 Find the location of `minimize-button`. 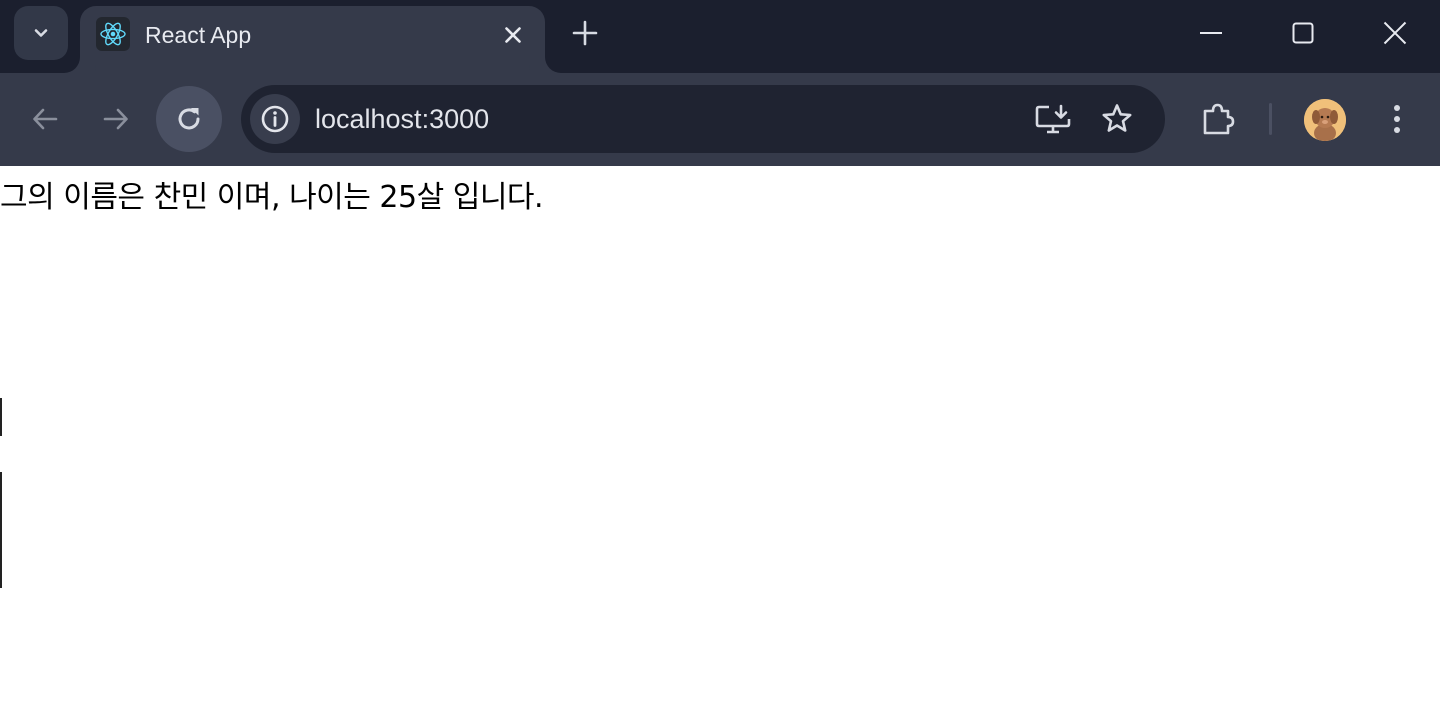

minimize-button is located at coordinates (1211, 33).